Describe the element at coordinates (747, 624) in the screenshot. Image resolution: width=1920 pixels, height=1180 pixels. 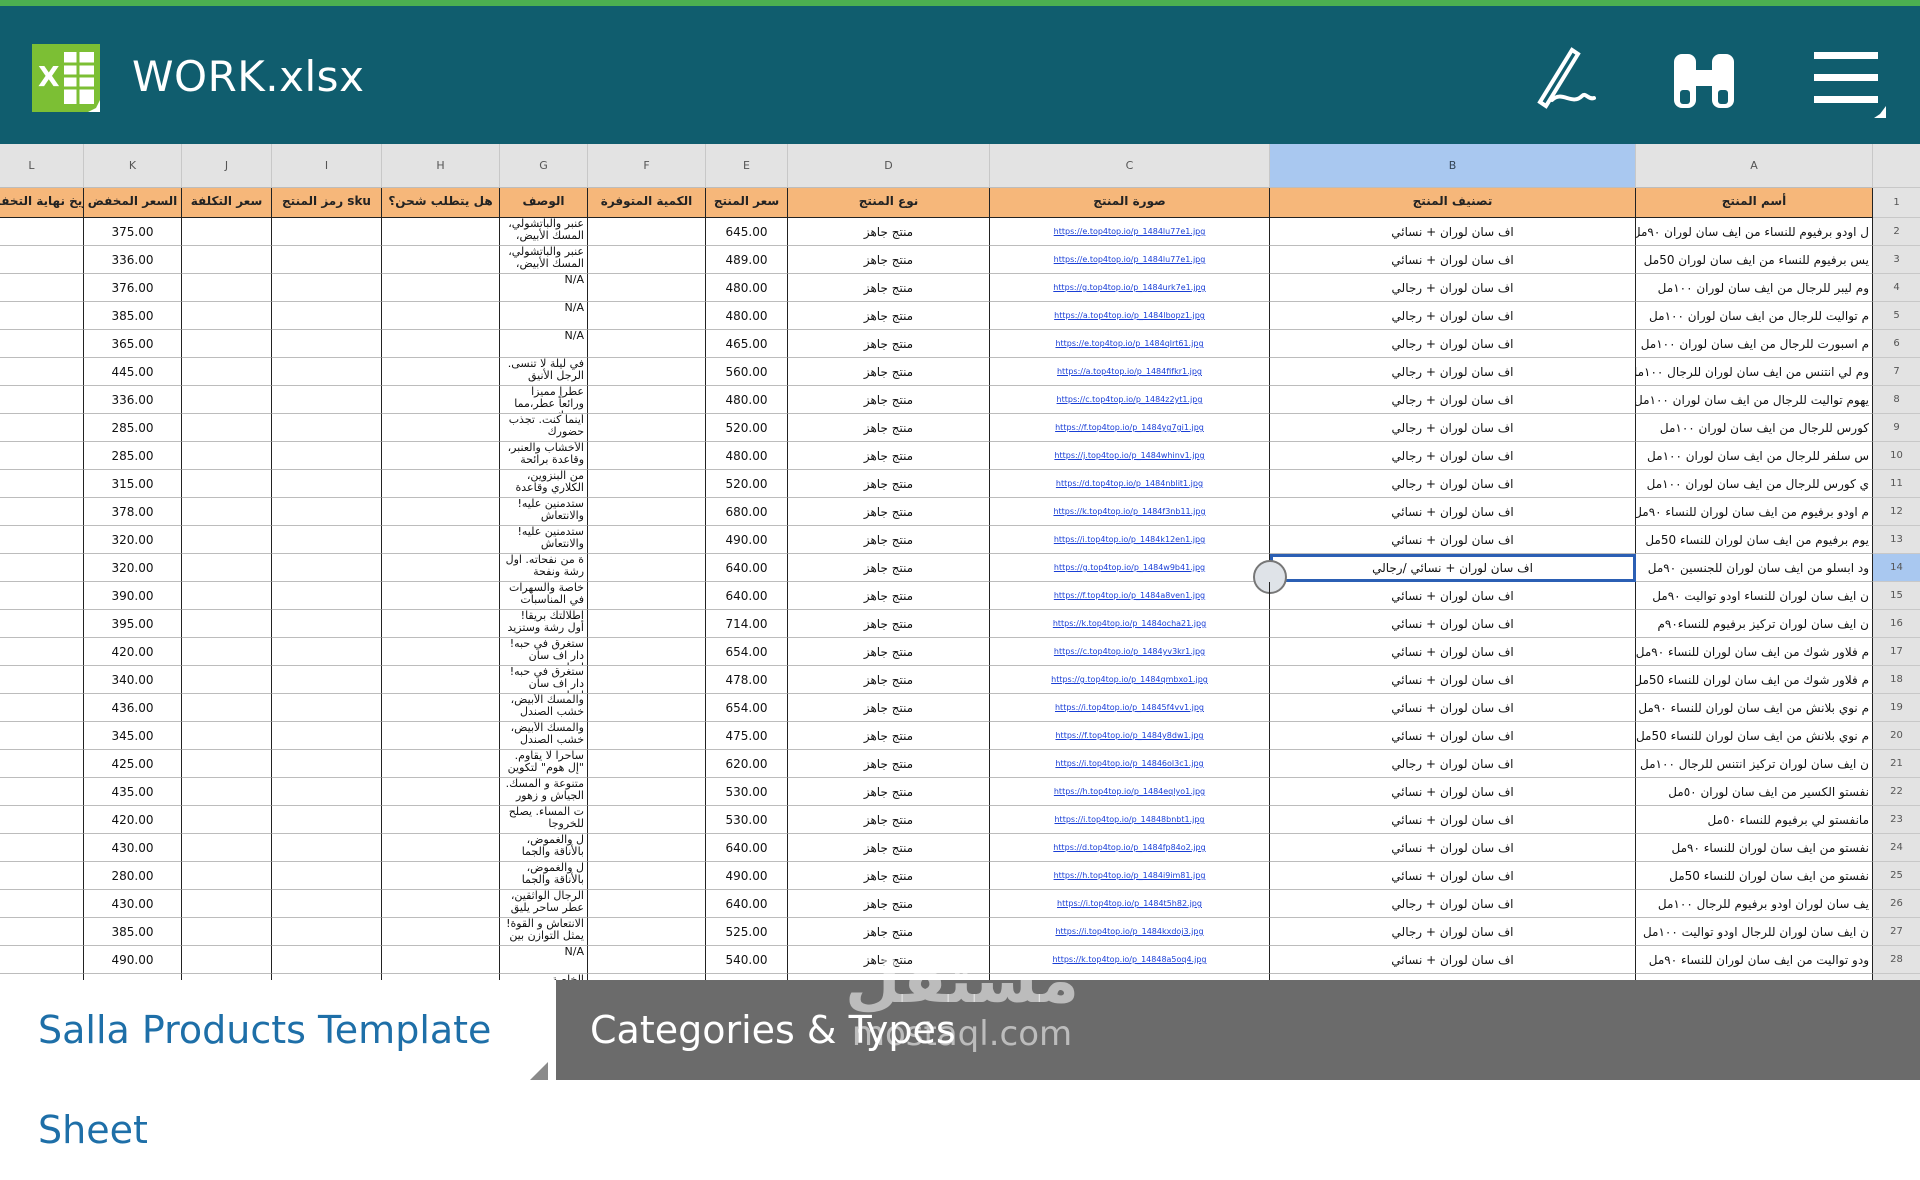
I see `table-cell: 714.00` at that location.